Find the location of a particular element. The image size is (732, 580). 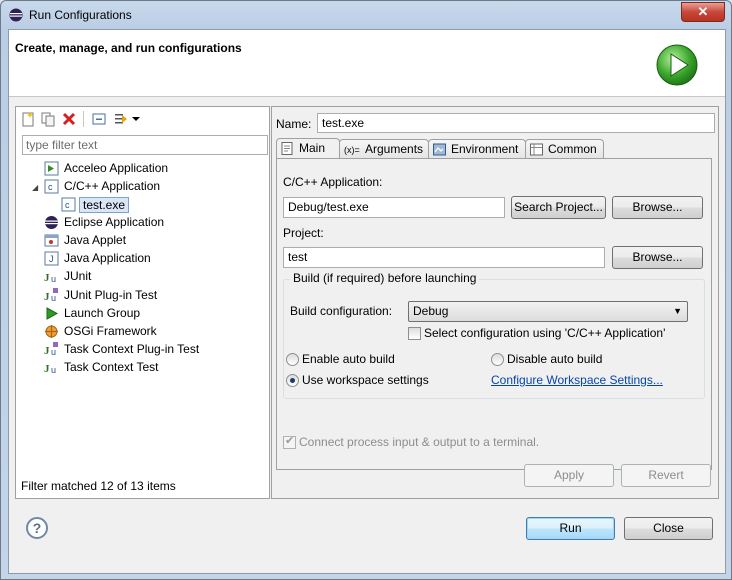

collapse-all-icon is located at coordinates (99, 119).